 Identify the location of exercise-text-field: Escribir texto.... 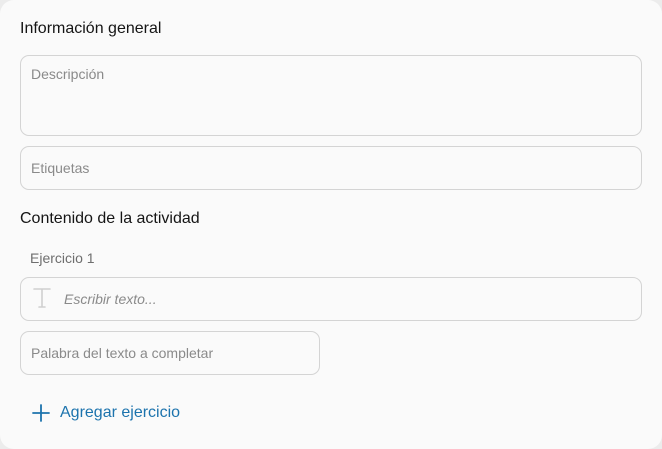
(331, 299).